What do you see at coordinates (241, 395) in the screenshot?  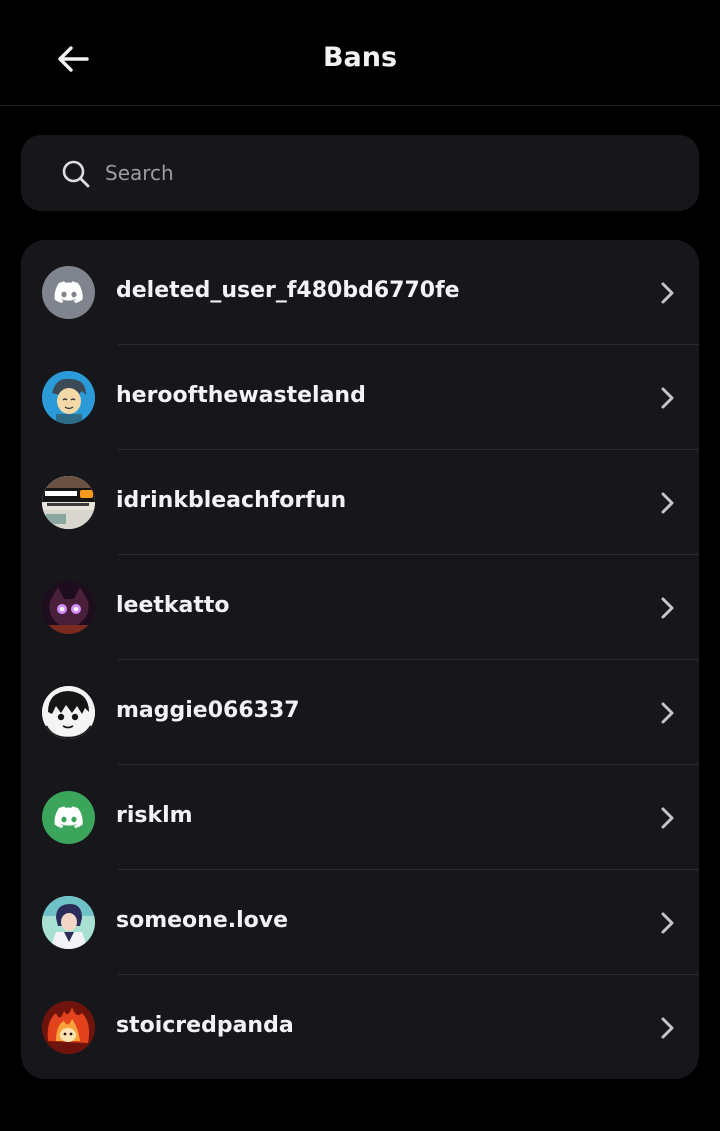 I see `username: heroofthewasteland` at bounding box center [241, 395].